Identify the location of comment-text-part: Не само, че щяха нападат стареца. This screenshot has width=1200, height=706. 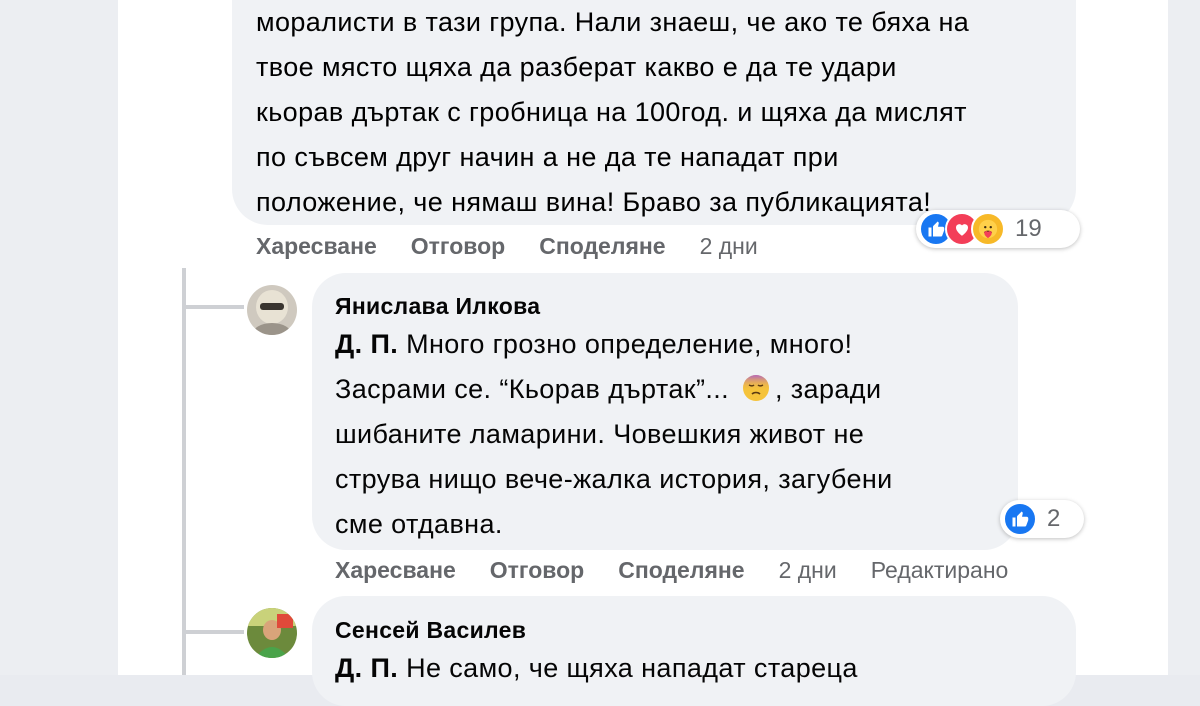
(632, 668).